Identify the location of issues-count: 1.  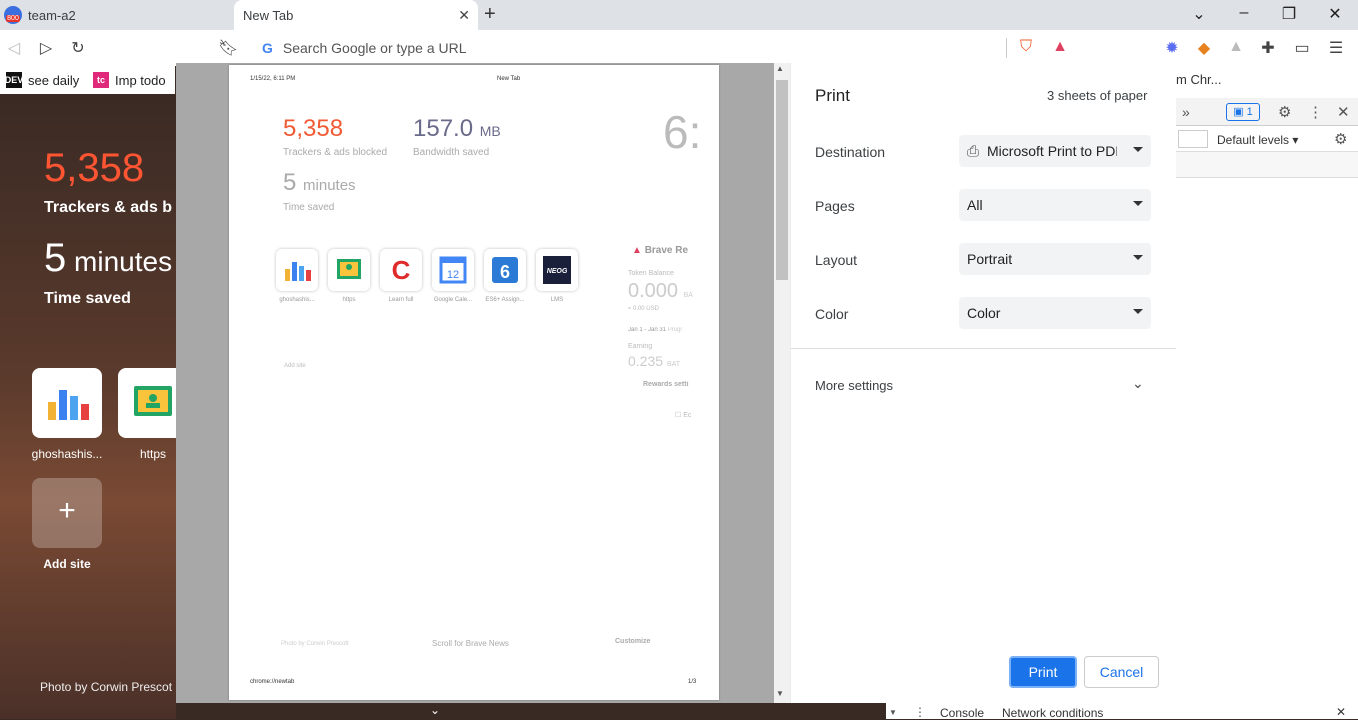
(1249, 112).